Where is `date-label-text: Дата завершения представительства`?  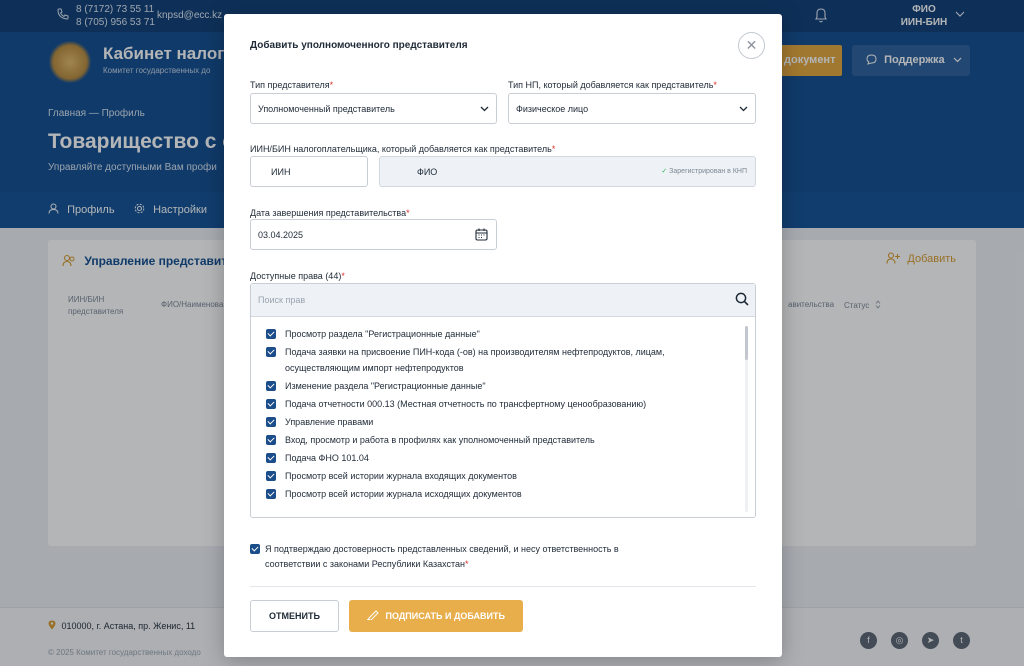 date-label-text: Дата завершения представительства is located at coordinates (328, 213).